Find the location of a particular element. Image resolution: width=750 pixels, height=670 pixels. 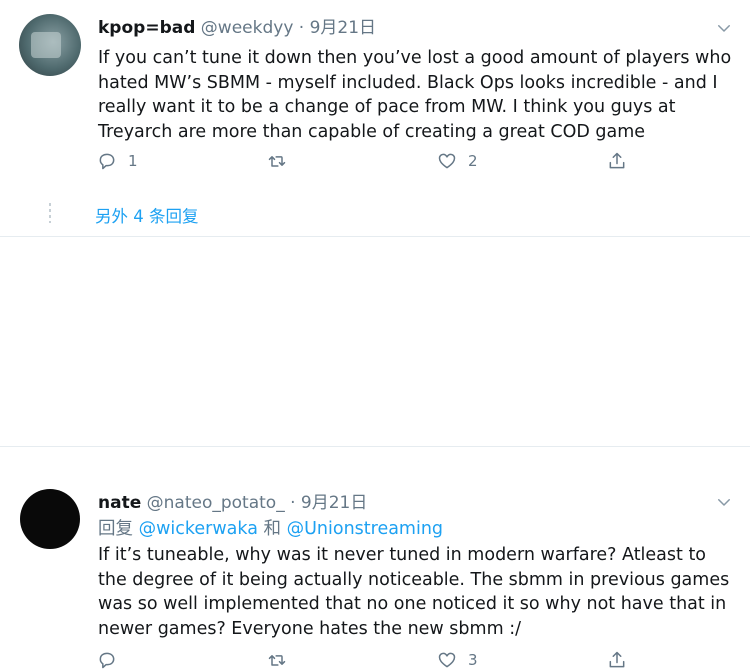

mention-link: @wickerwaka is located at coordinates (198, 529).